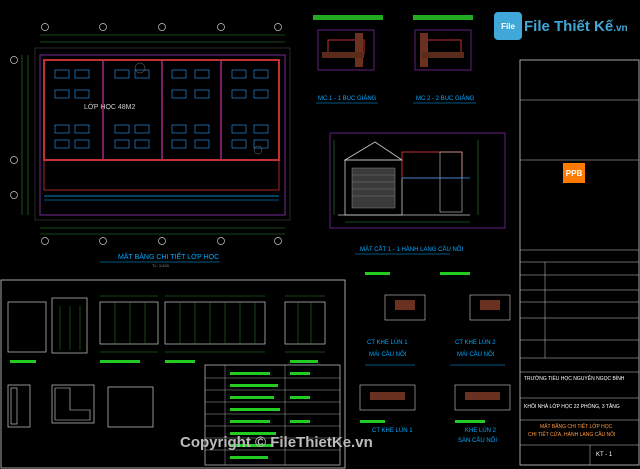 The image size is (640, 469). I want to click on ct3-title: CT KHE LÚN 1, so click(392, 431).